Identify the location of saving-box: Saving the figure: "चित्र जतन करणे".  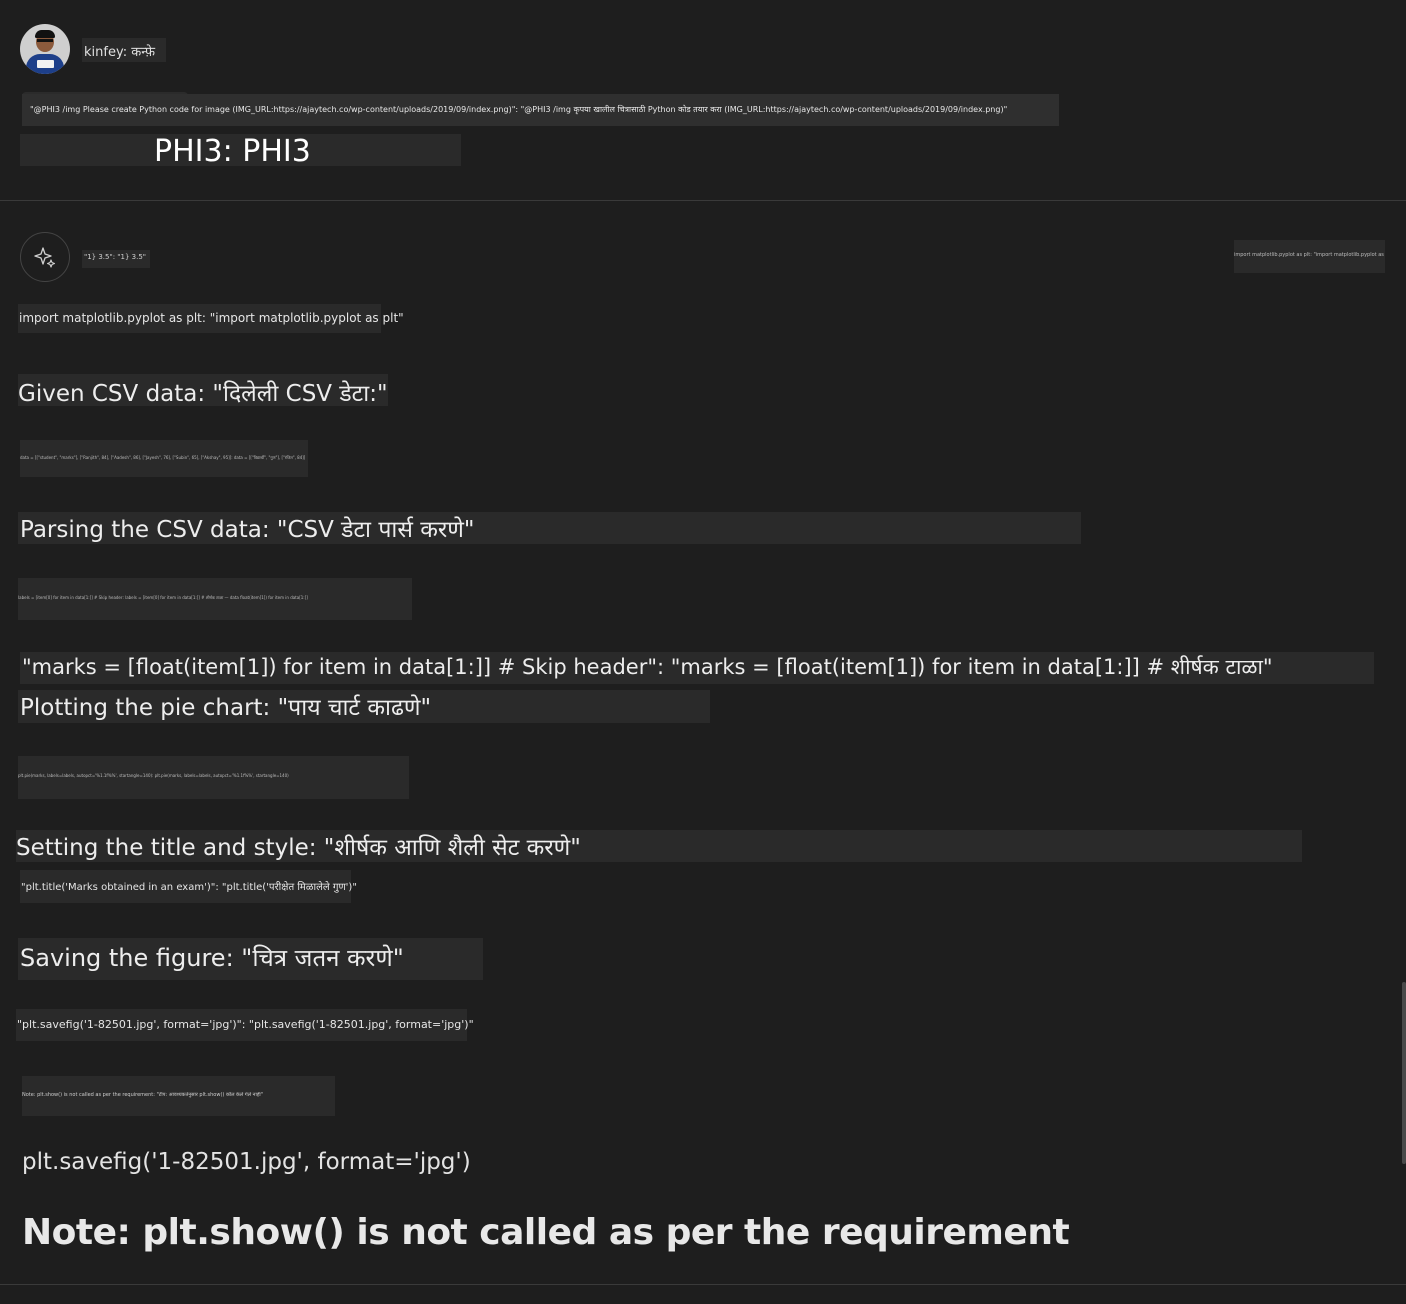
(250, 959).